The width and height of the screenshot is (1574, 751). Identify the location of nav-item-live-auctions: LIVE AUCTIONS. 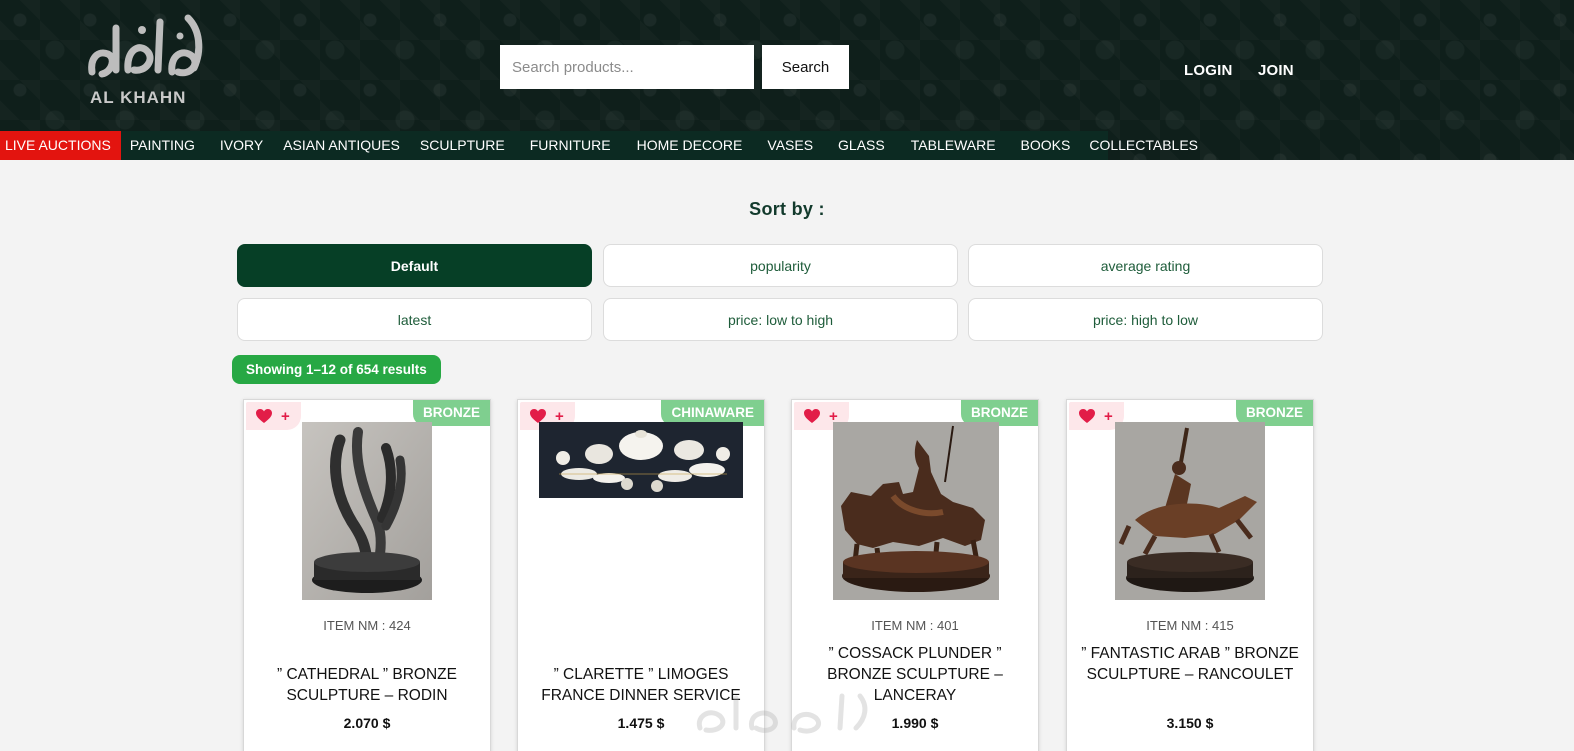
(60, 145).